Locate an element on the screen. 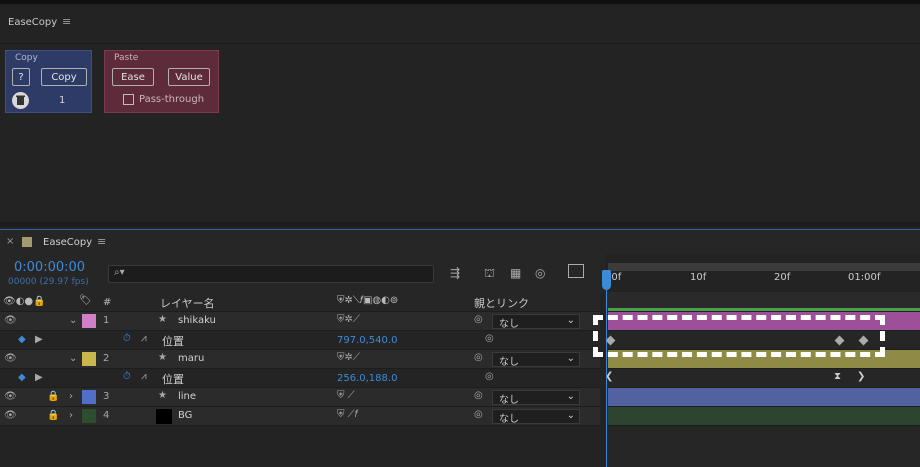  timecode-display: 0:00:00:00 is located at coordinates (49, 267).